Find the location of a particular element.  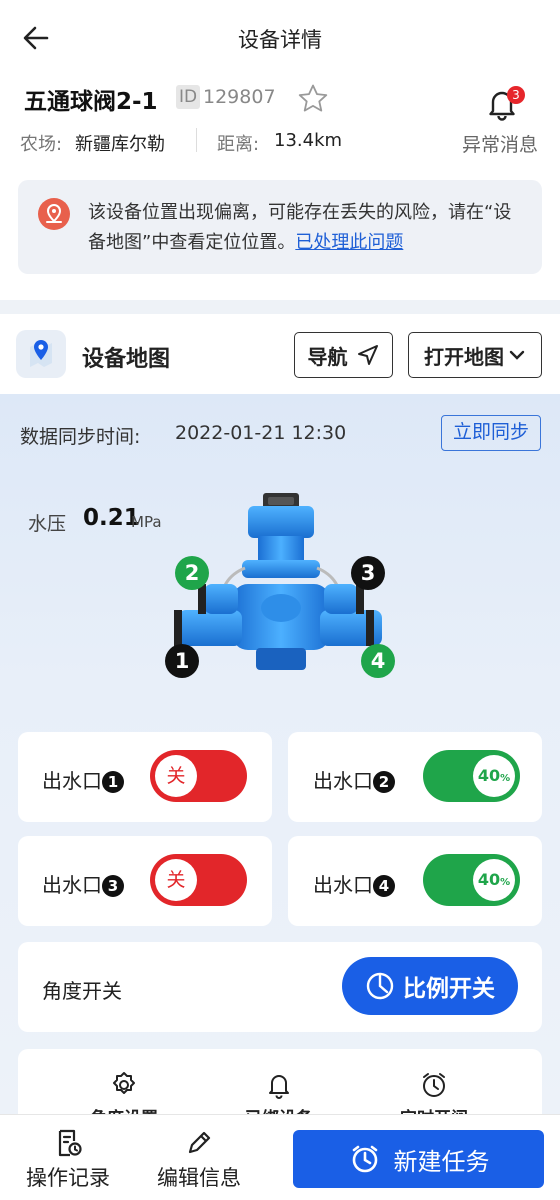

outlet-2-label: 出水口 2 is located at coordinates (354, 779).